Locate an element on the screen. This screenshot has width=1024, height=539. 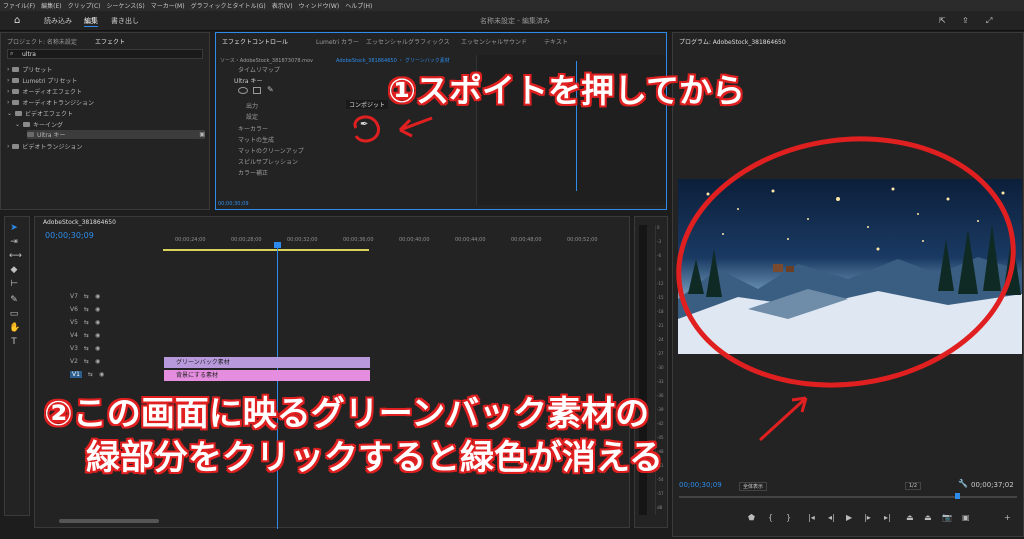
annotation-step1: ①スポイトを押してから is located at coordinates (566, 90).